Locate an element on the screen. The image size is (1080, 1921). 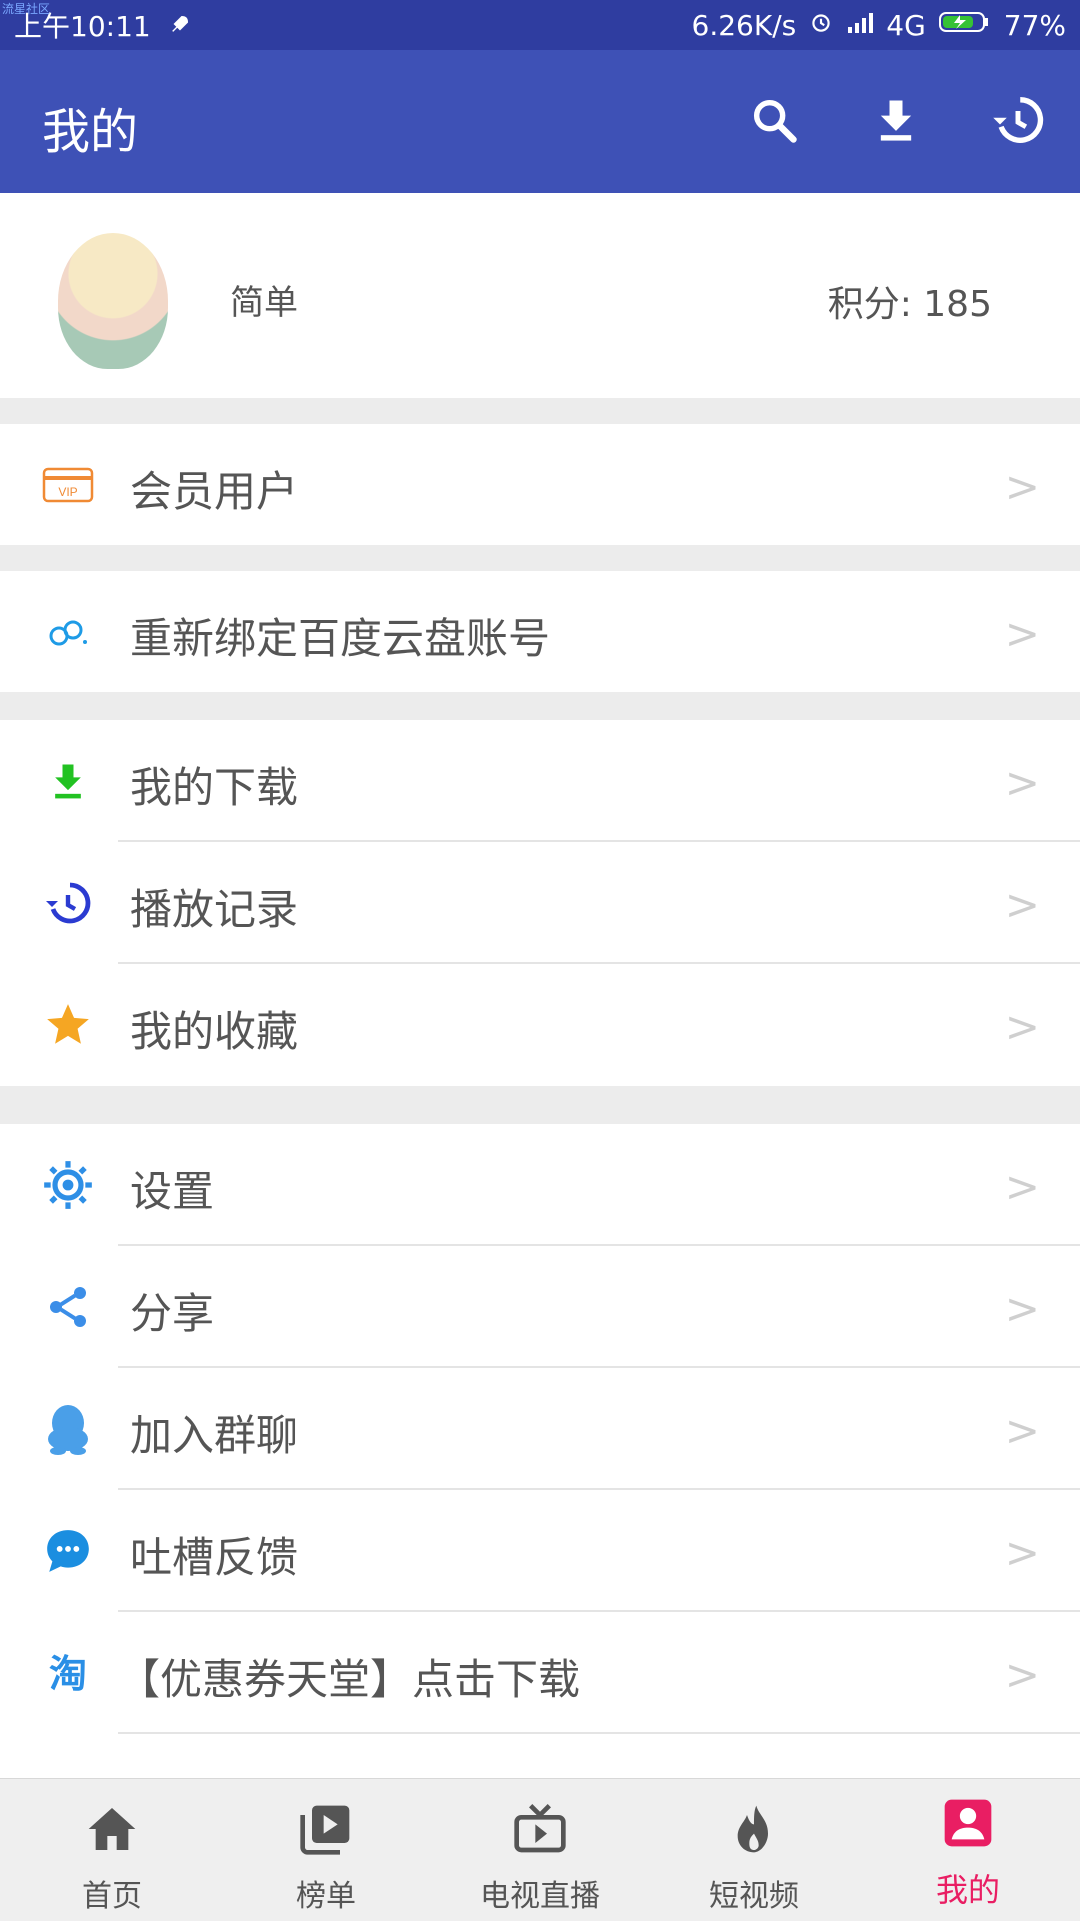
net-speed: 6.26K/s is located at coordinates (744, 25).